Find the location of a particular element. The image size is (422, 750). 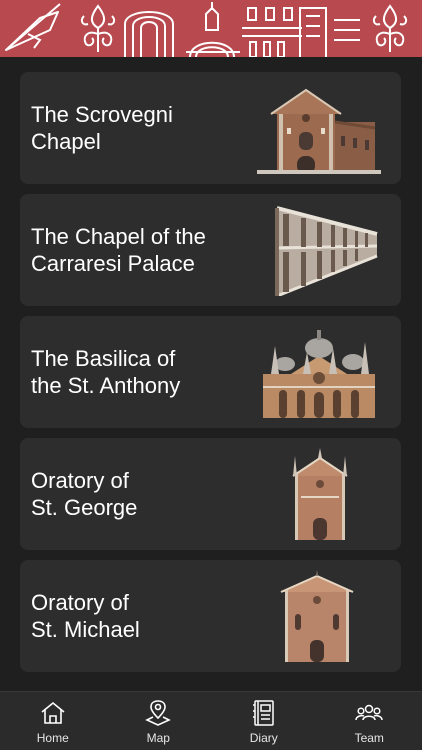

tab-bar: Home Map Diary Team is located at coordinates (211, 720).